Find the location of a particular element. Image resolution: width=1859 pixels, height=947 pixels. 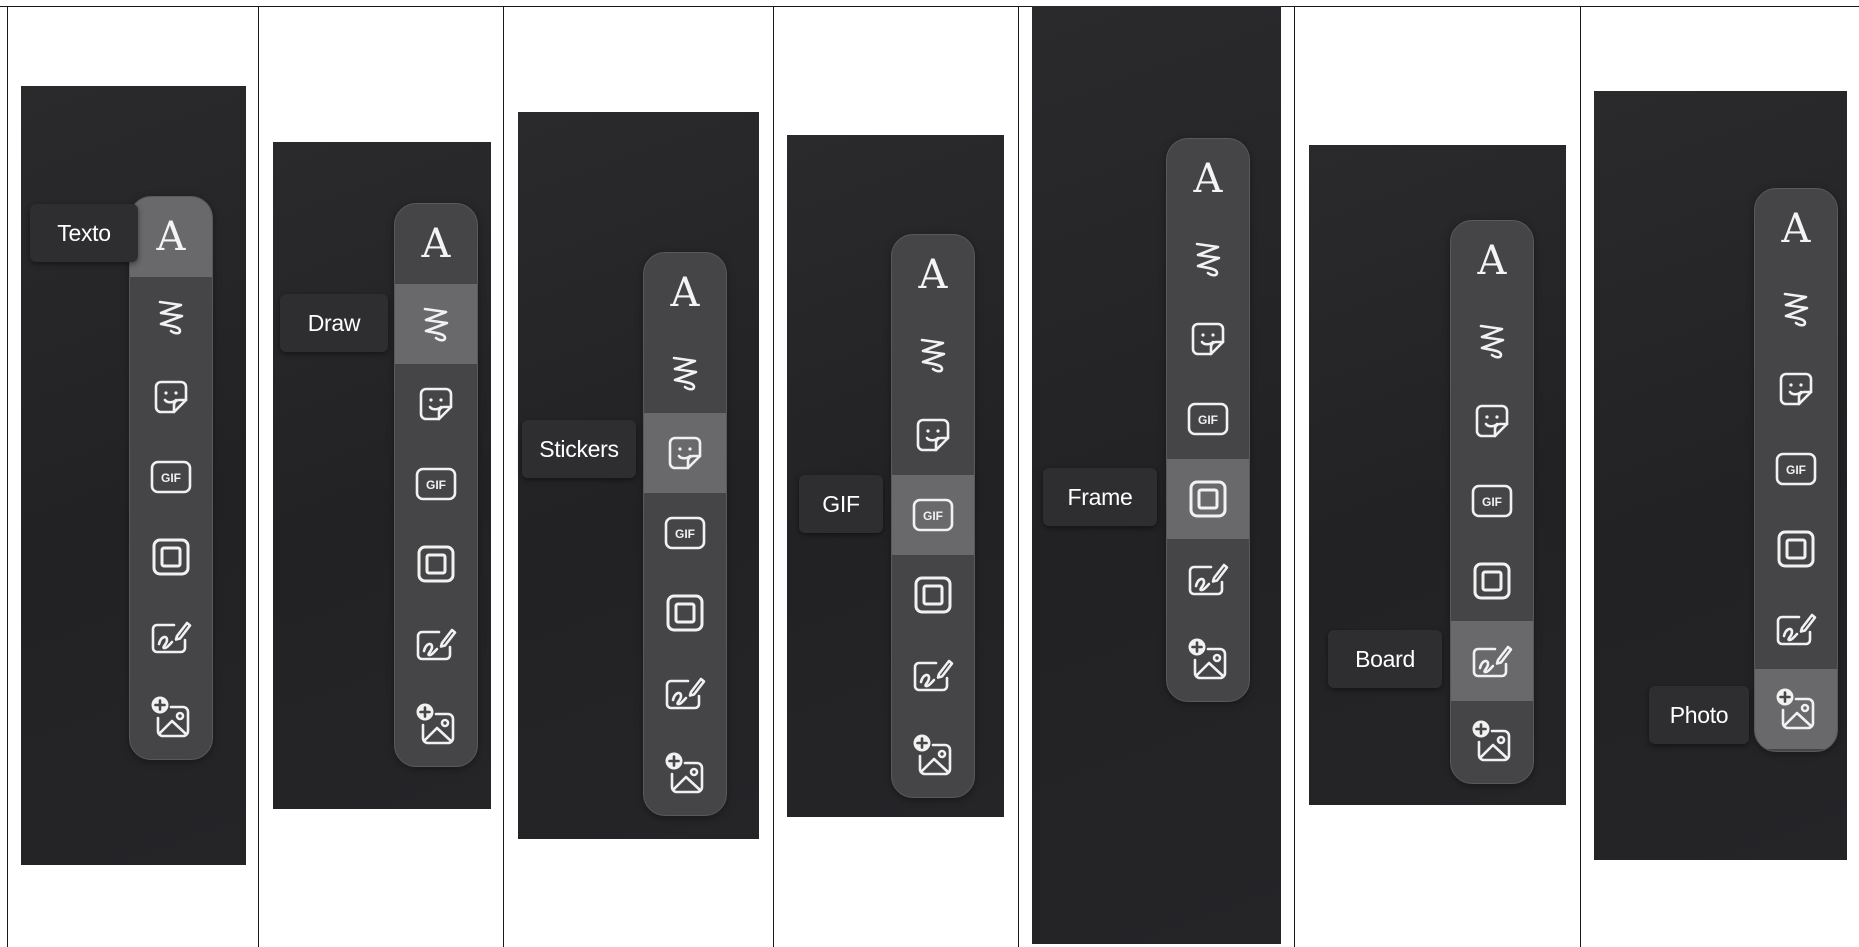

toolbar-panel-gif: A GIF GIF is located at coordinates (895, 476).